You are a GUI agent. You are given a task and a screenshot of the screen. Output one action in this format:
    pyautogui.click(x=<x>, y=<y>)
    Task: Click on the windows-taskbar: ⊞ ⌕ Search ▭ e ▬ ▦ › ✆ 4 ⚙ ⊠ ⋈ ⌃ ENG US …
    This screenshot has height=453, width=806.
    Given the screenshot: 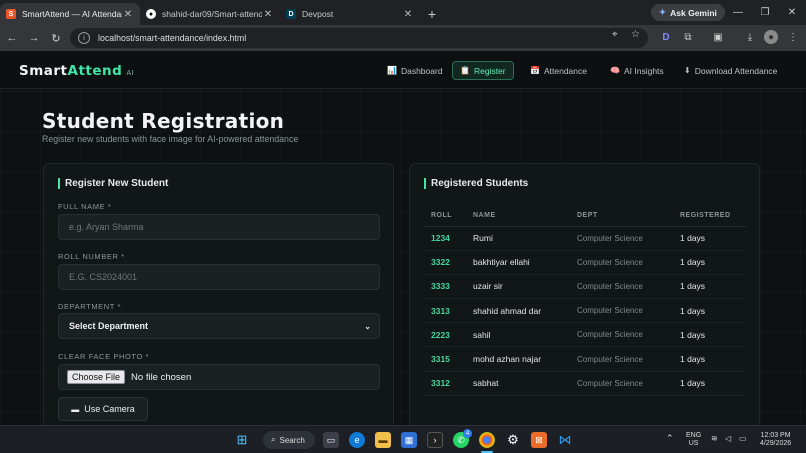 What is the action you would take?
    pyautogui.click(x=403, y=439)
    